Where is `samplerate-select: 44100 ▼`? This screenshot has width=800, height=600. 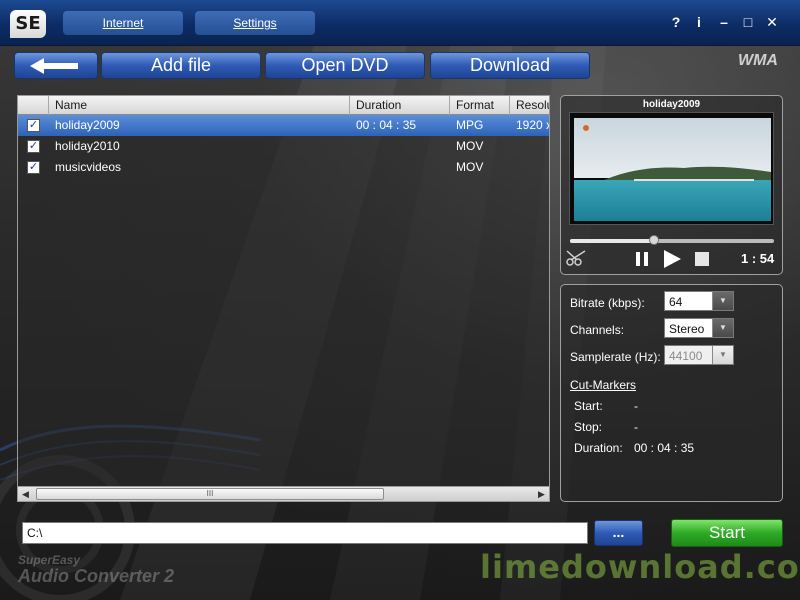 samplerate-select: 44100 ▼ is located at coordinates (699, 355).